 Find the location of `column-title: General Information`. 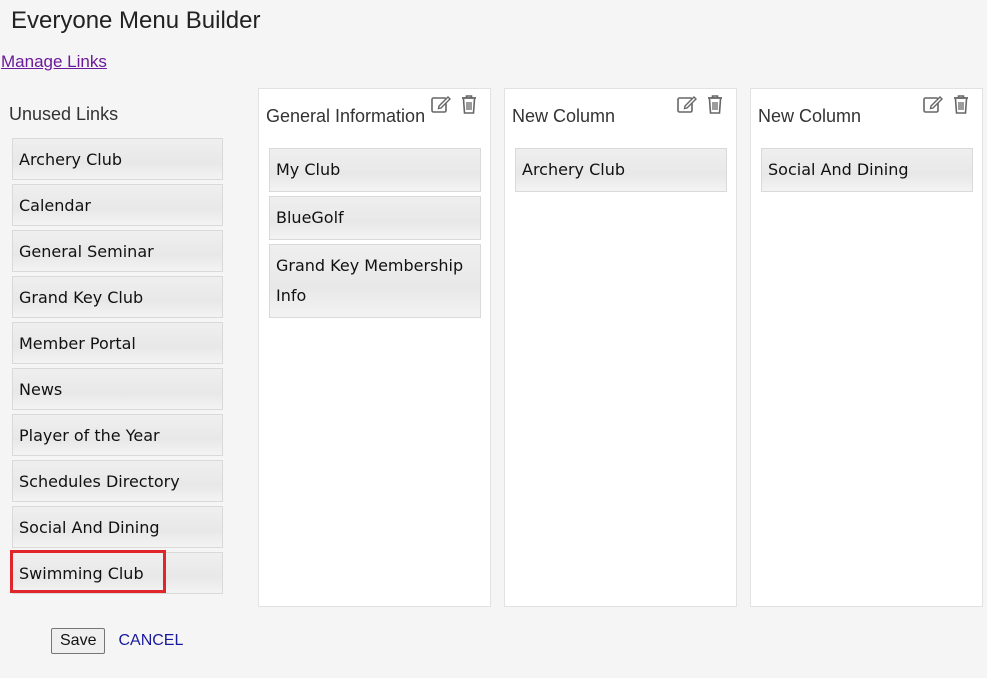

column-title: General Information is located at coordinates (346, 116).